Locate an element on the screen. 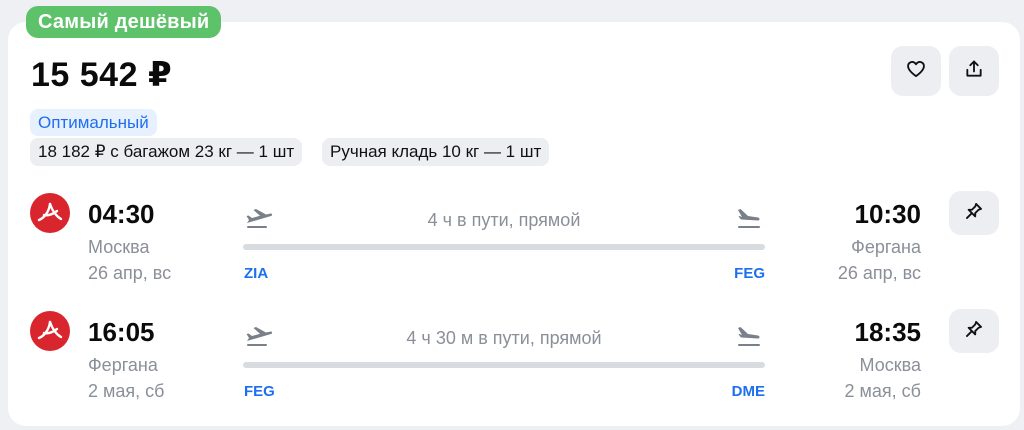  fare-type-tag: Оптимальный is located at coordinates (93, 122).